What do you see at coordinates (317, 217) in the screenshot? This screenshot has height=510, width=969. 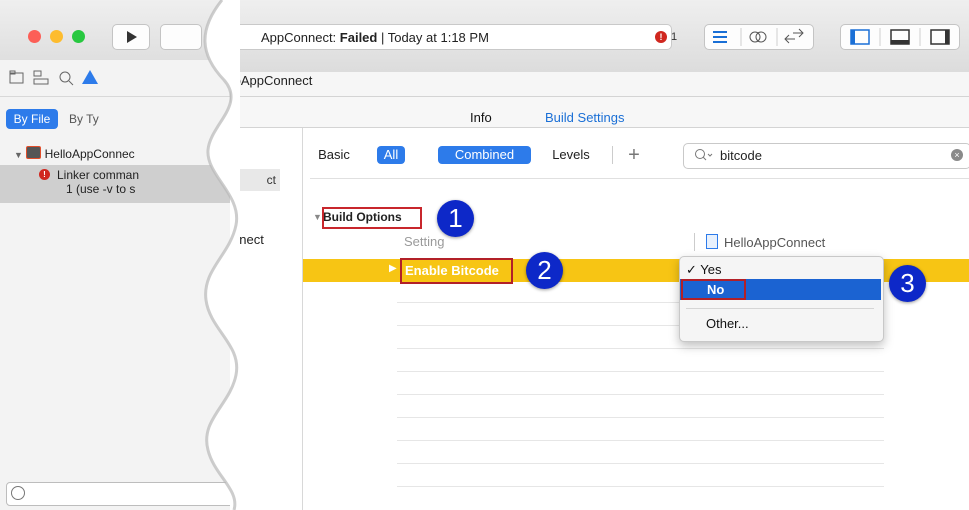 I see `section-disclosure-icon: ▼` at bounding box center [317, 217].